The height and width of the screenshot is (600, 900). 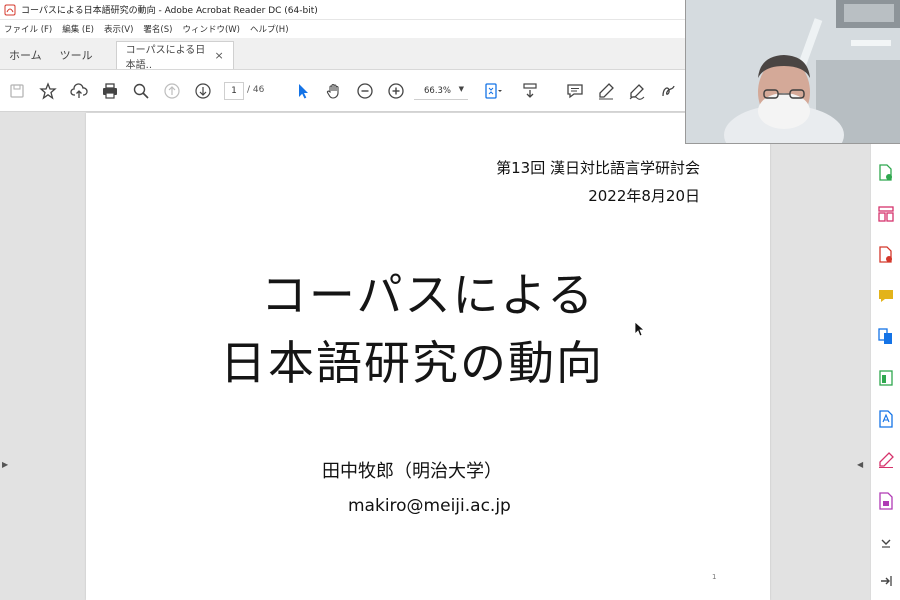 I want to click on zoom-out-icon, so click(x=365, y=91).